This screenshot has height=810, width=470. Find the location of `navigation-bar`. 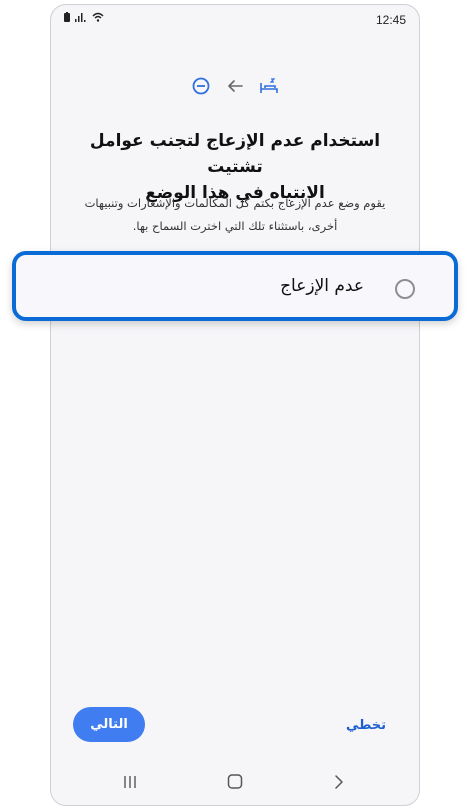

navigation-bar is located at coordinates (235, 783).